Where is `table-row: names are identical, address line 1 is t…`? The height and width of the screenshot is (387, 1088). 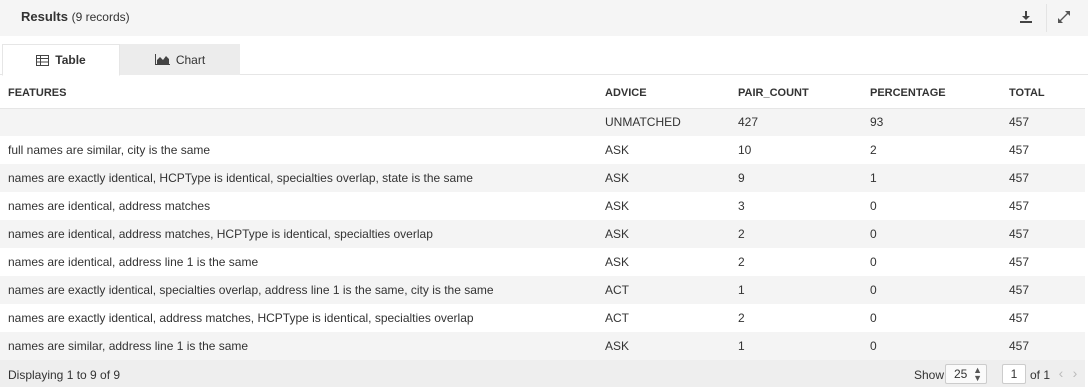
table-row: names are identical, address line 1 is t… is located at coordinates (542, 262).